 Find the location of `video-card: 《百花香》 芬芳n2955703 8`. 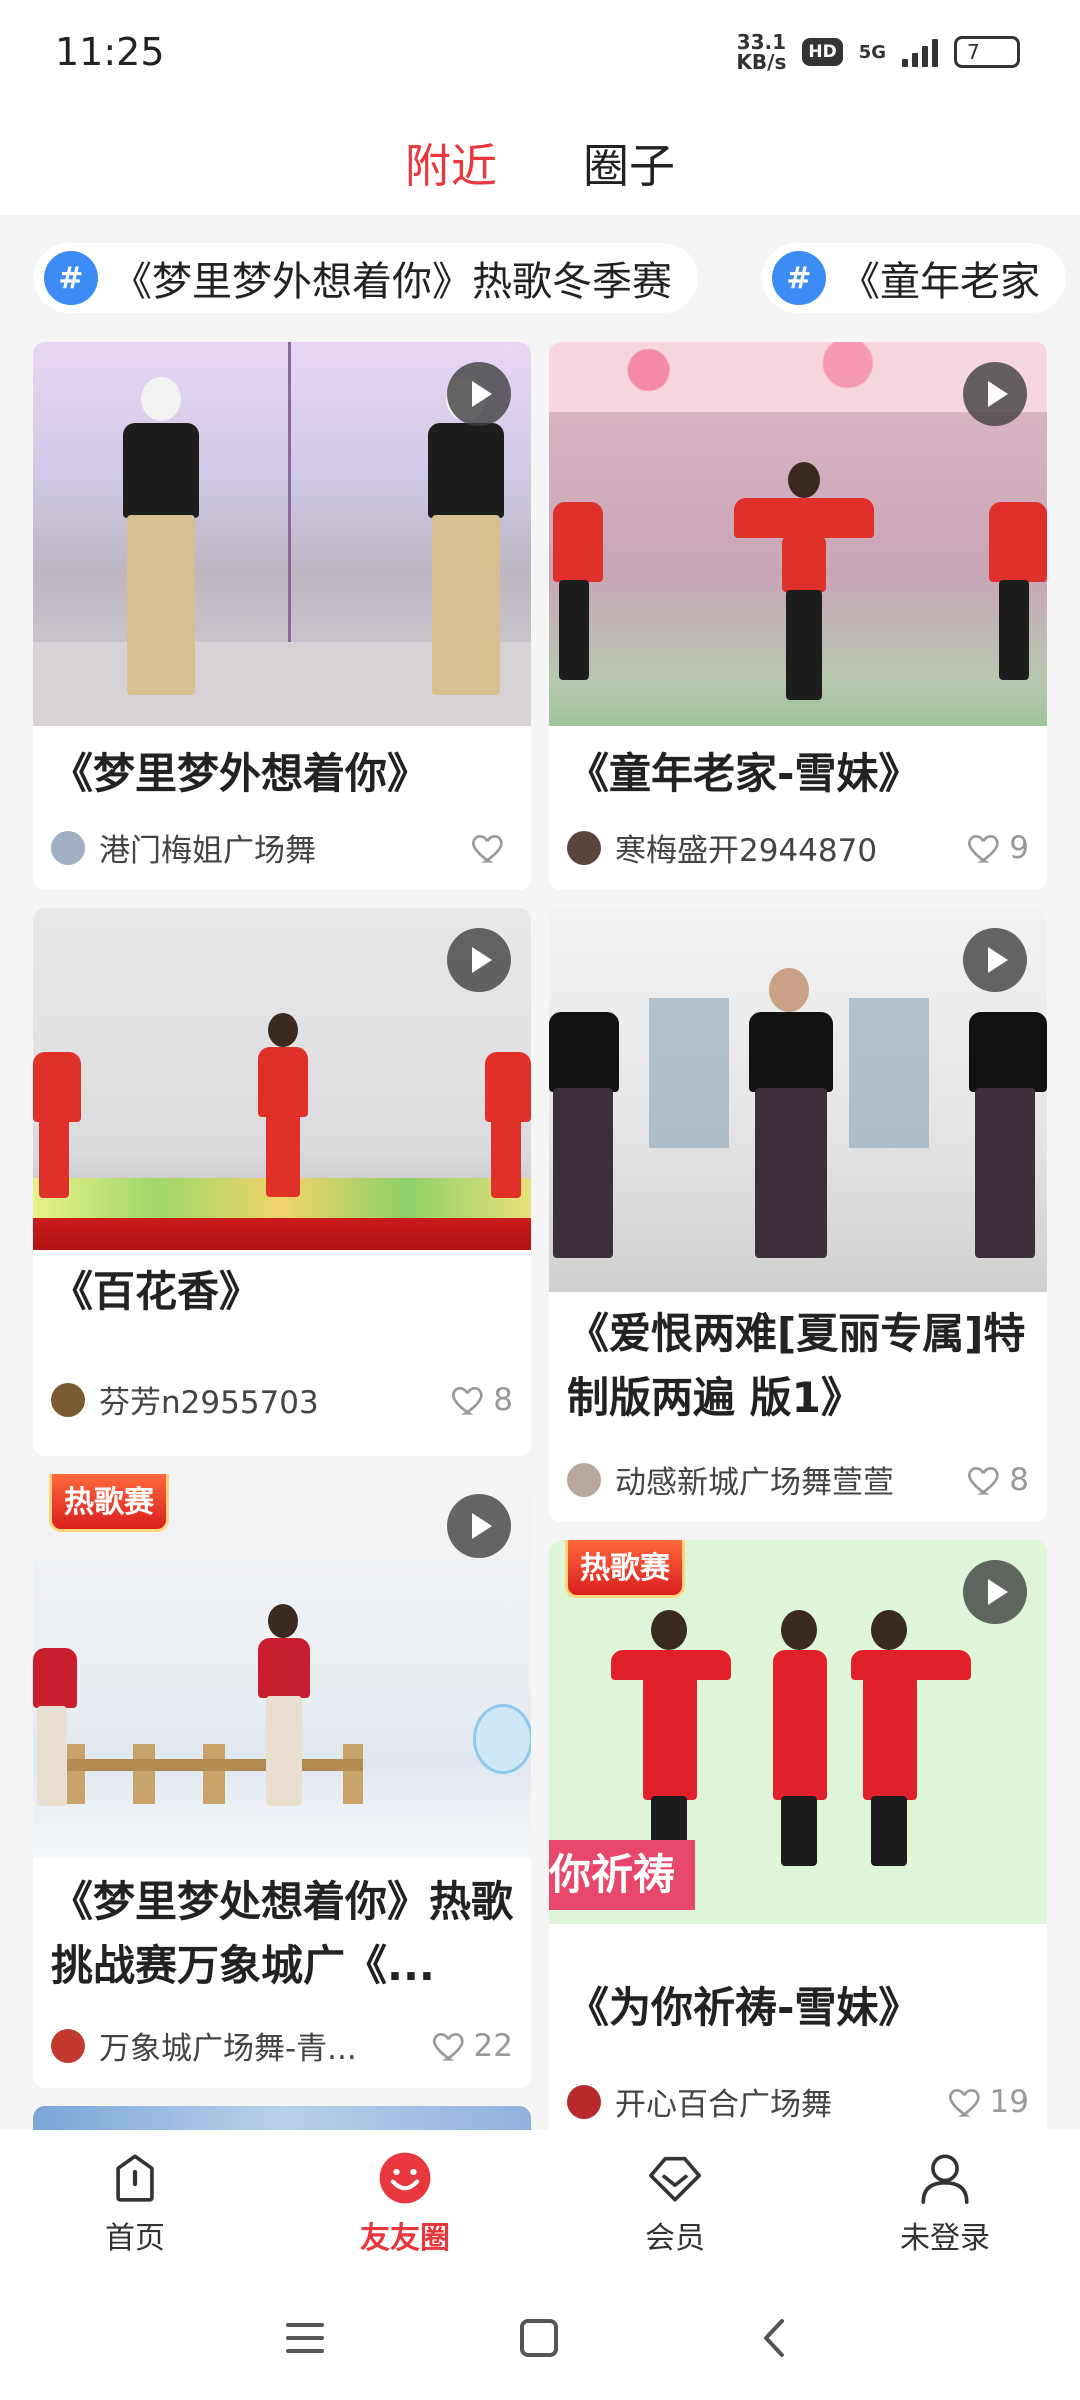

video-card: 《百花香》 芬芳n2955703 8 is located at coordinates (282, 1182).